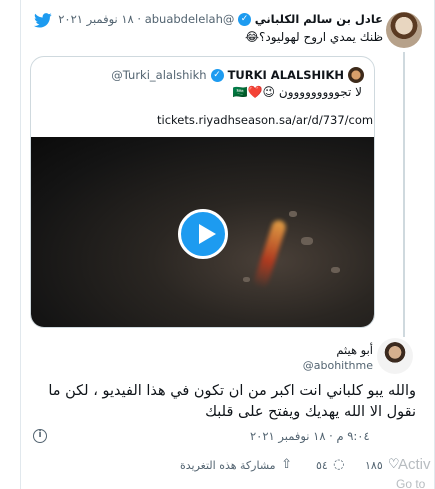  Describe the element at coordinates (354, 350) in the screenshot. I see `reply-author-name: أبو هيثم` at that location.